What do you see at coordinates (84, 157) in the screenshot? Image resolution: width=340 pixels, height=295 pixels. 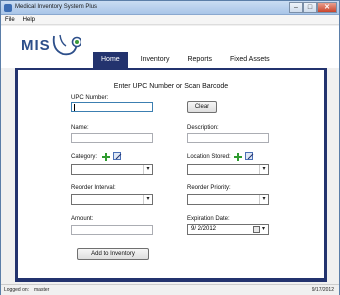 I see `category-label: Category:` at bounding box center [84, 157].